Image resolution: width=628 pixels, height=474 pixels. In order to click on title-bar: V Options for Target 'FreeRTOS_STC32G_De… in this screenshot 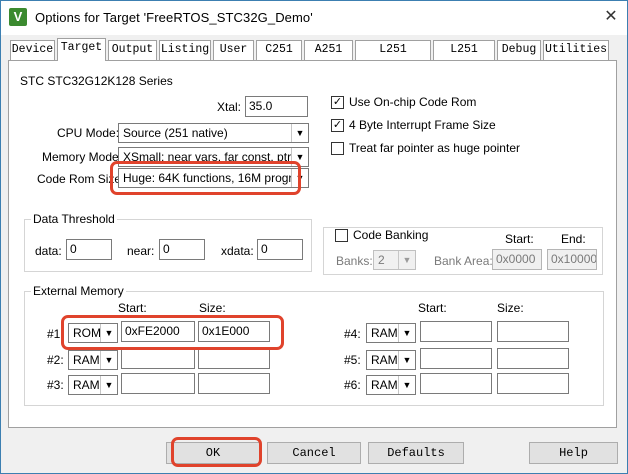, I will do `click(314, 18)`.